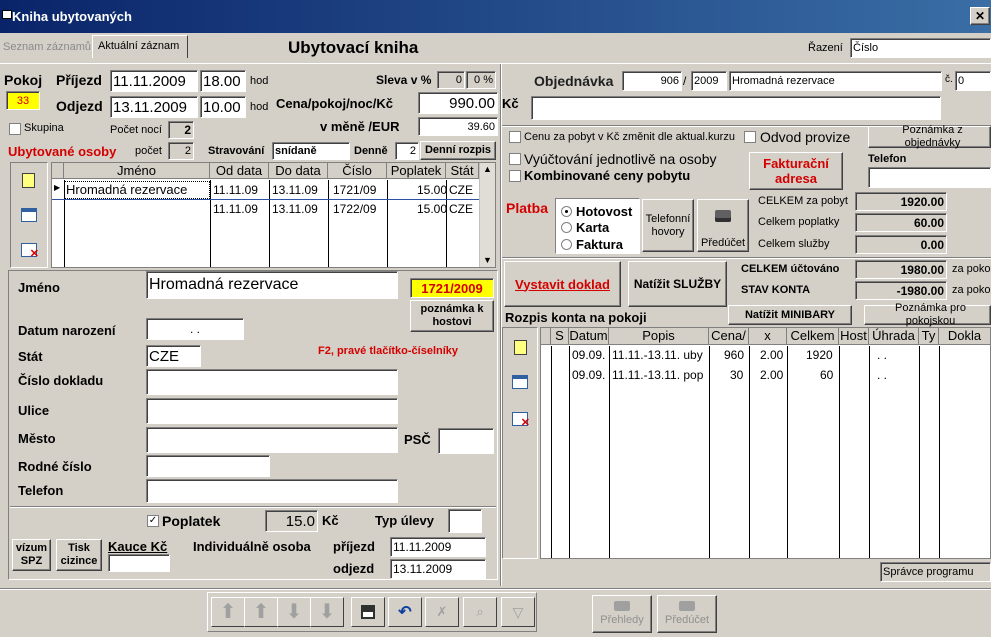  Describe the element at coordinates (28, 180) in the screenshot. I see `new-icon` at that location.